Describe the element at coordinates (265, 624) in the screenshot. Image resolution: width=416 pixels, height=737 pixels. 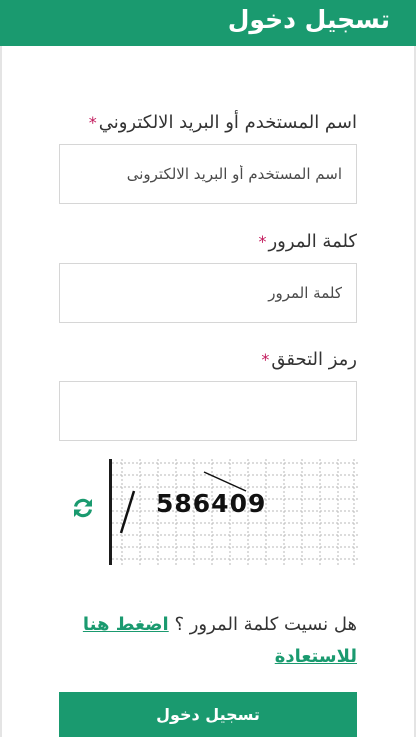
I see `forgot-password-question: هل نسيت كلمة المرور ؟` at that location.